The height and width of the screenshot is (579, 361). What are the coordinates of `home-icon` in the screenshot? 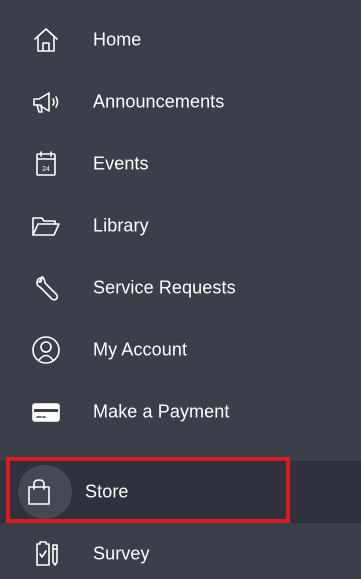 It's located at (46, 40).